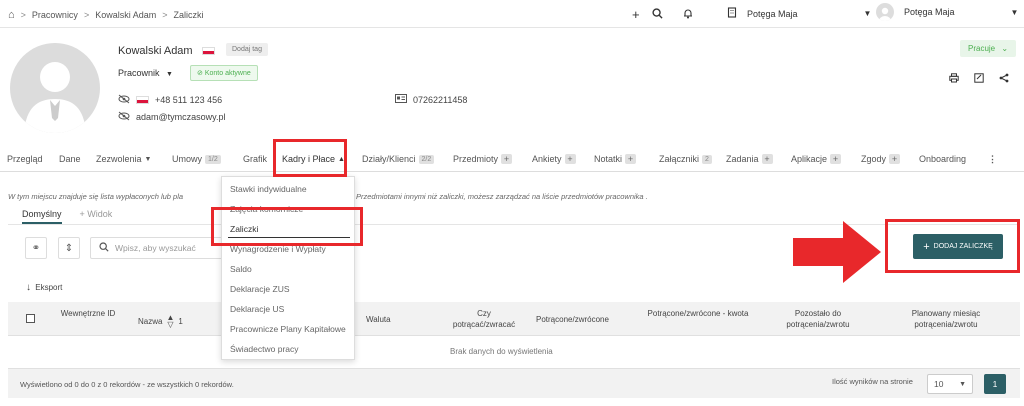 The height and width of the screenshot is (406, 1024). What do you see at coordinates (431, 99) in the screenshot?
I see `id-number-row: 07262211458` at bounding box center [431, 99].